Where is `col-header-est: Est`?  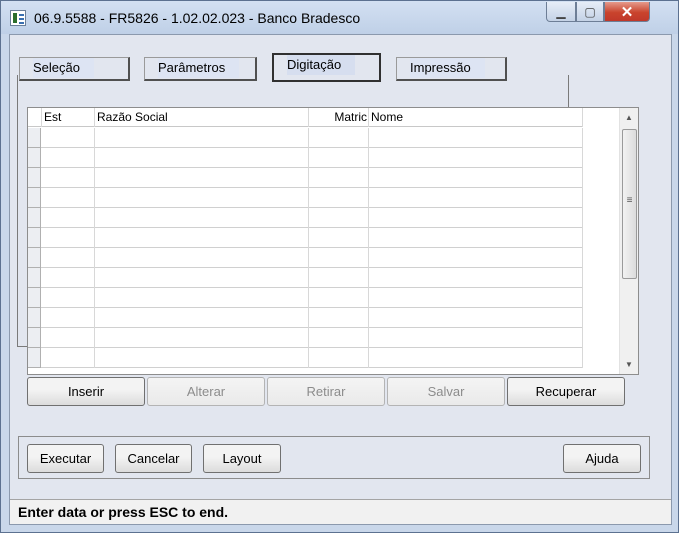 col-header-est: Est is located at coordinates (68, 117).